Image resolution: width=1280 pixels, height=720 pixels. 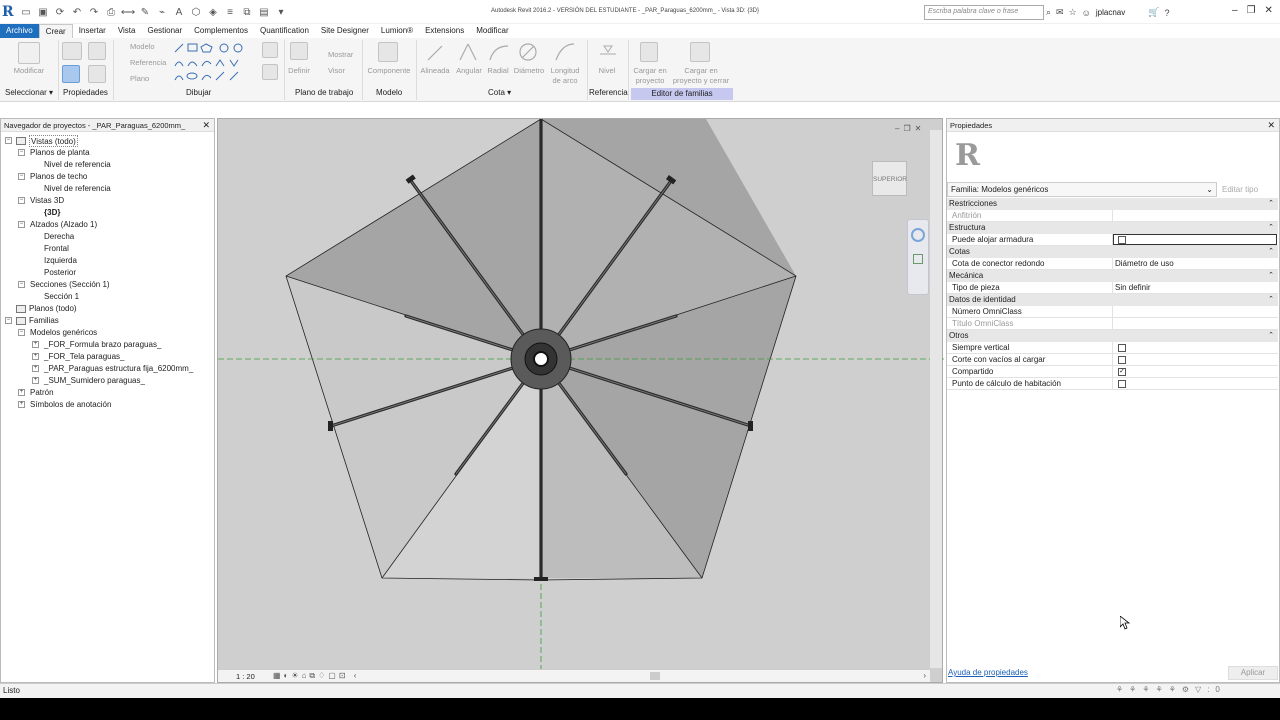 I want to click on property-group-header: Estructura ⌃, so click(x=1112, y=228).